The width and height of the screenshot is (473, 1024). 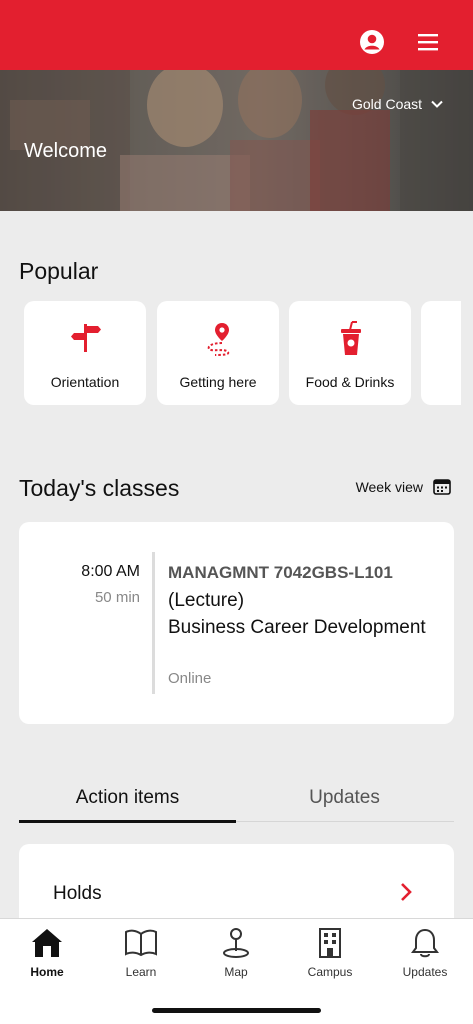 I want to click on nav-label: Learn, so click(x=141, y=972).